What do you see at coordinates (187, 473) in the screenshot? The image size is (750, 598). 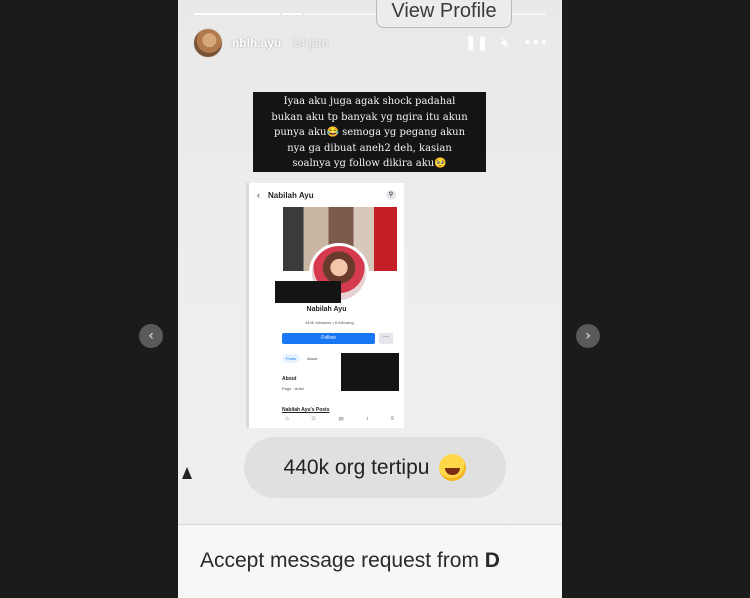 I see `mouse-cursor-icon` at bounding box center [187, 473].